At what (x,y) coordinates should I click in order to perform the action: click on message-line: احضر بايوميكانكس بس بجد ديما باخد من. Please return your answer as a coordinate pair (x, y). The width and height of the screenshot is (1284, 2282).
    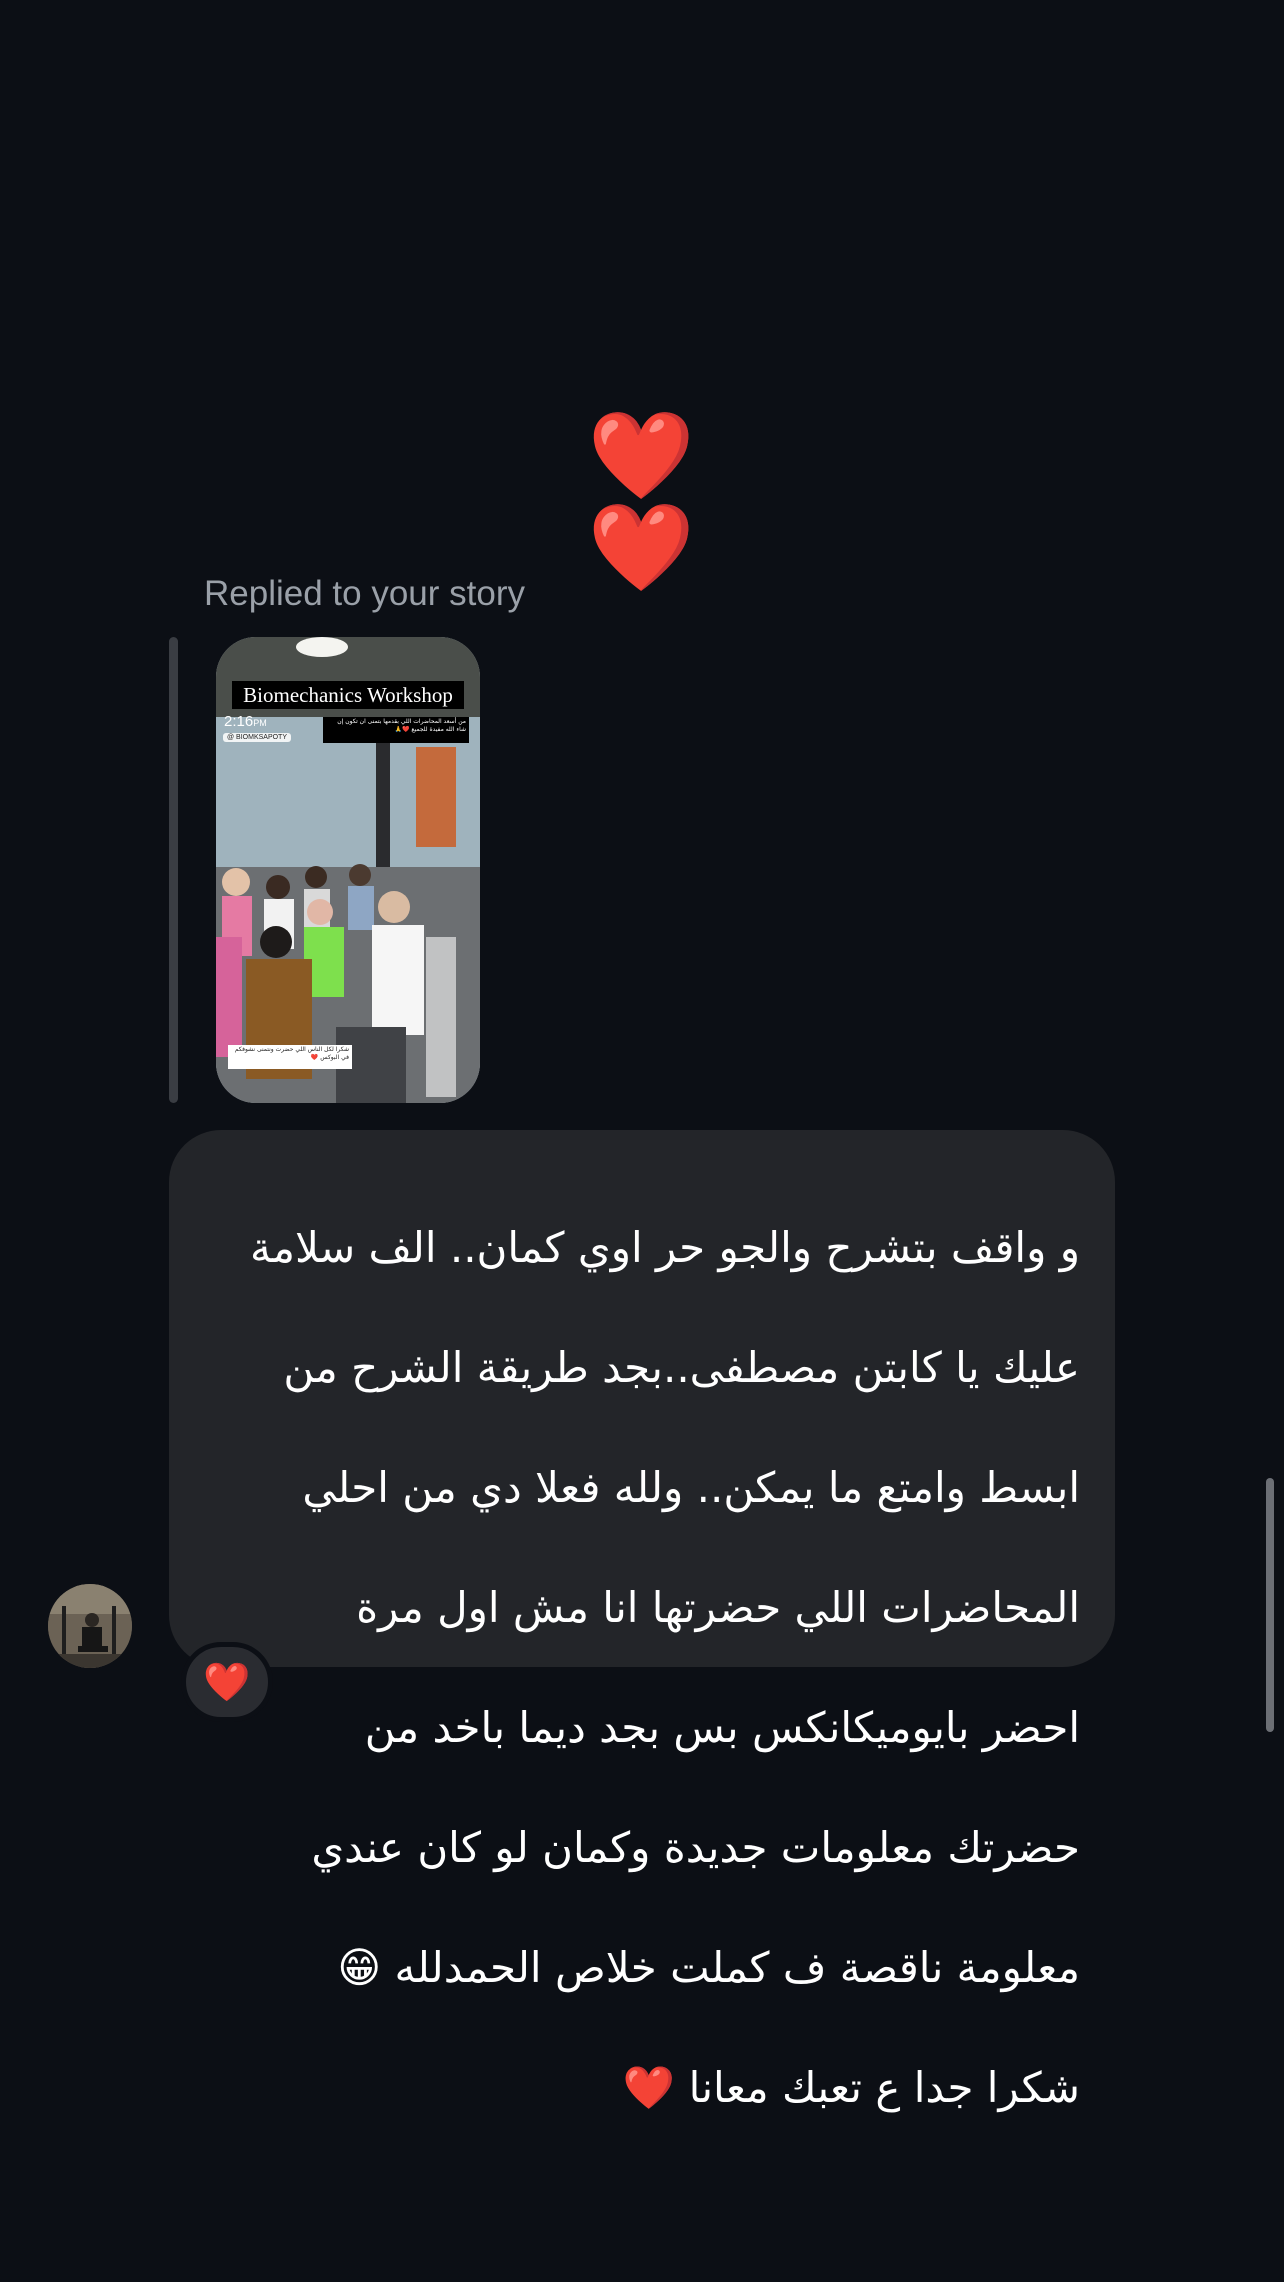
    Looking at the image, I should click on (722, 1727).